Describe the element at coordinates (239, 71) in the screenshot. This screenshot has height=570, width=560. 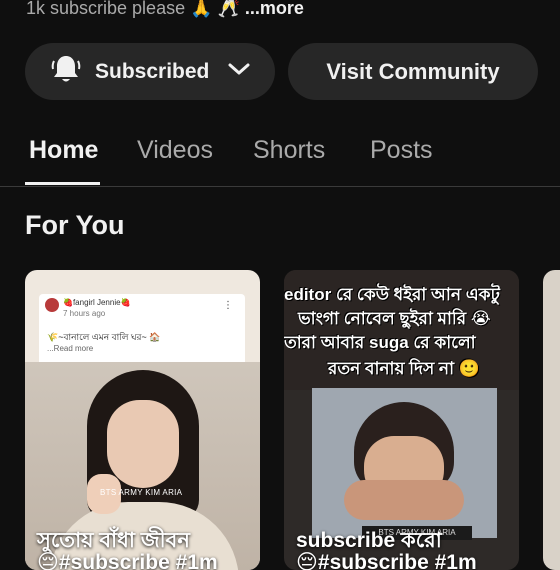
I see `chevron-down-icon` at that location.